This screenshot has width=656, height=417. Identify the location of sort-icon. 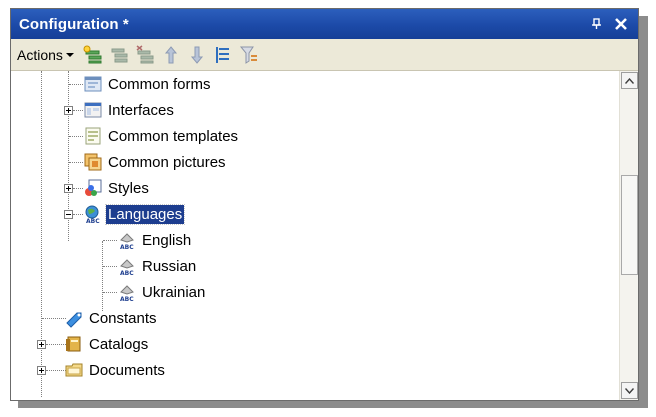
(223, 55).